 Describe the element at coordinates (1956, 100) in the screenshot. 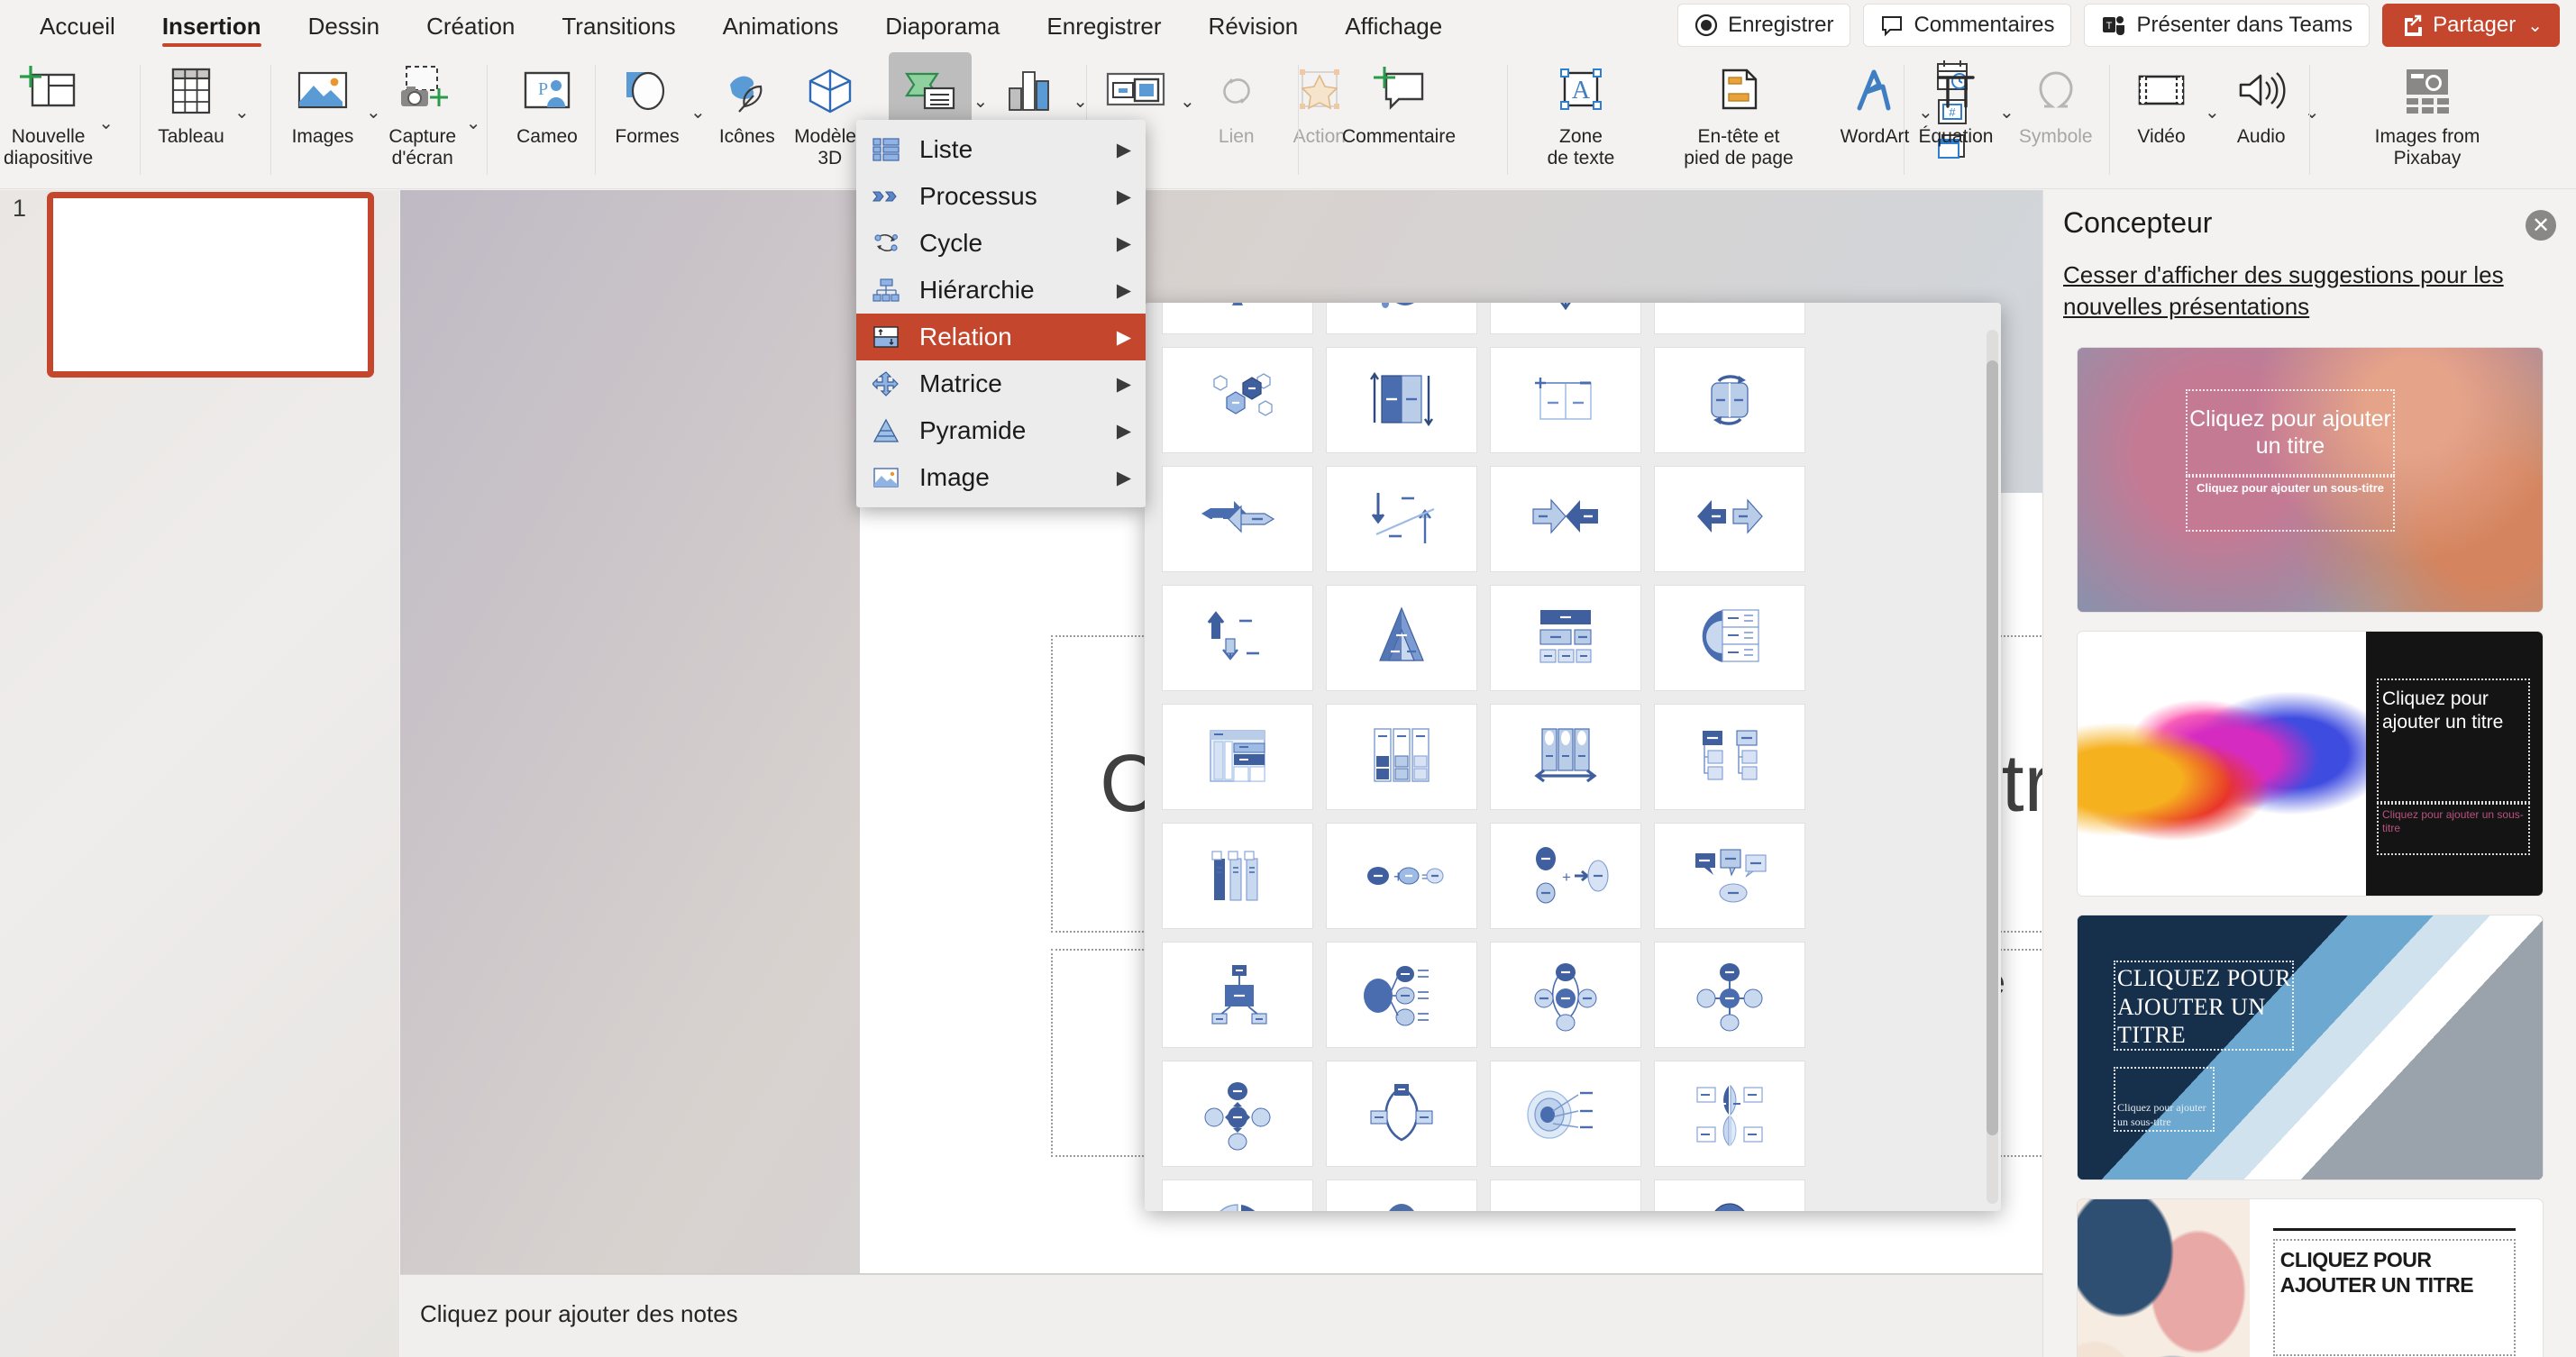

I see `ribbon-equation: Équation` at that location.